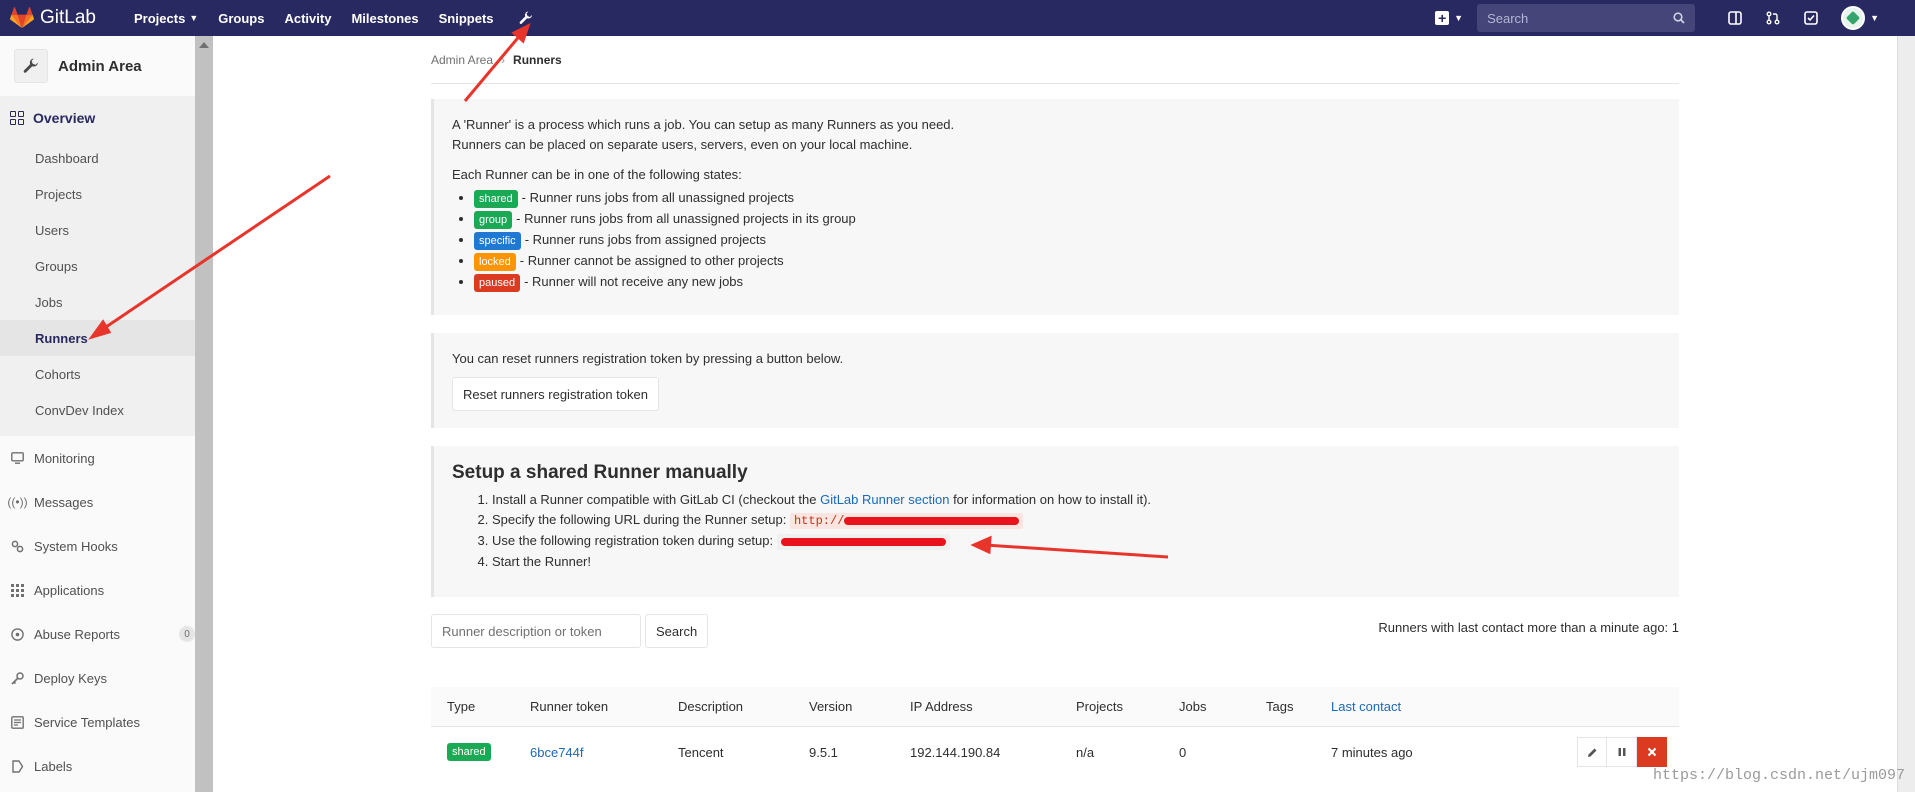 This screenshot has width=1915, height=792. Describe the element at coordinates (17, 546) in the screenshot. I see `hook-icon` at that location.